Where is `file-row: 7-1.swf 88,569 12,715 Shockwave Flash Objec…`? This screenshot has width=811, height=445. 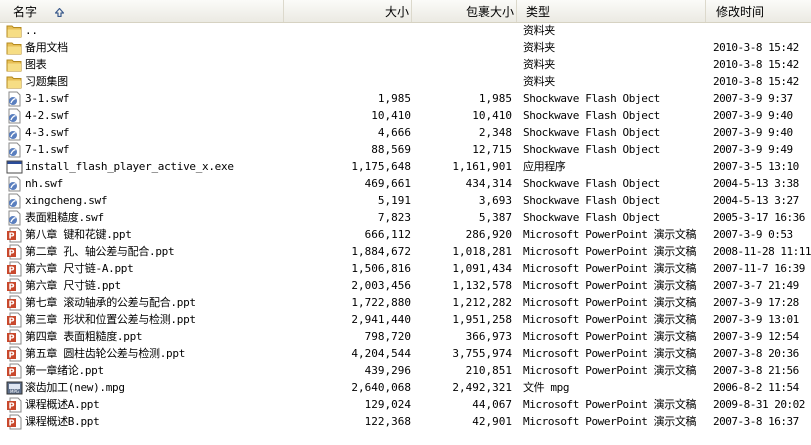
file-row: 7-1.swf 88,569 12,715 Shockwave Flash Objec… is located at coordinates (405, 149).